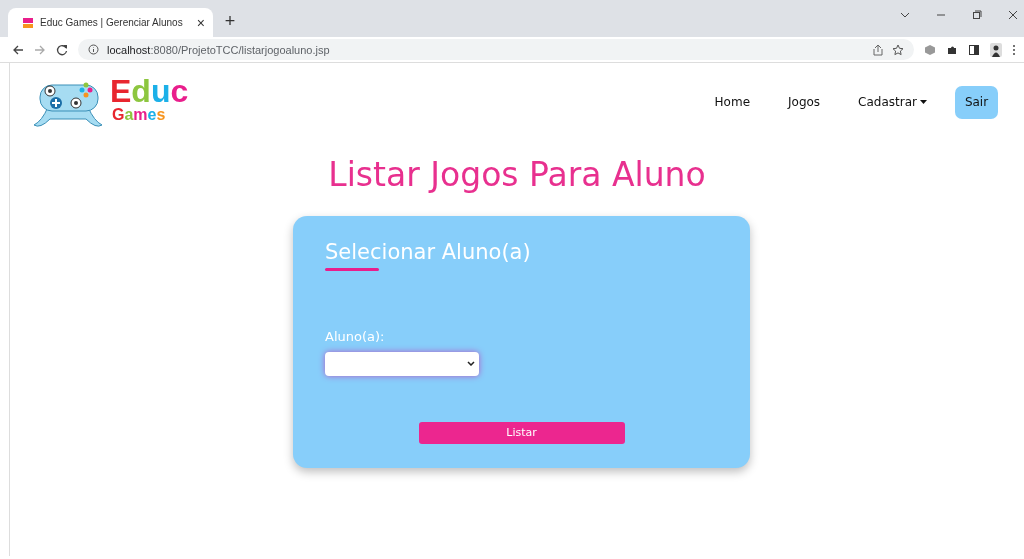  I want to click on address-bar: localhost:8080/ProjetoTCC/listarjogoaluno.jsp, so click(496, 49).